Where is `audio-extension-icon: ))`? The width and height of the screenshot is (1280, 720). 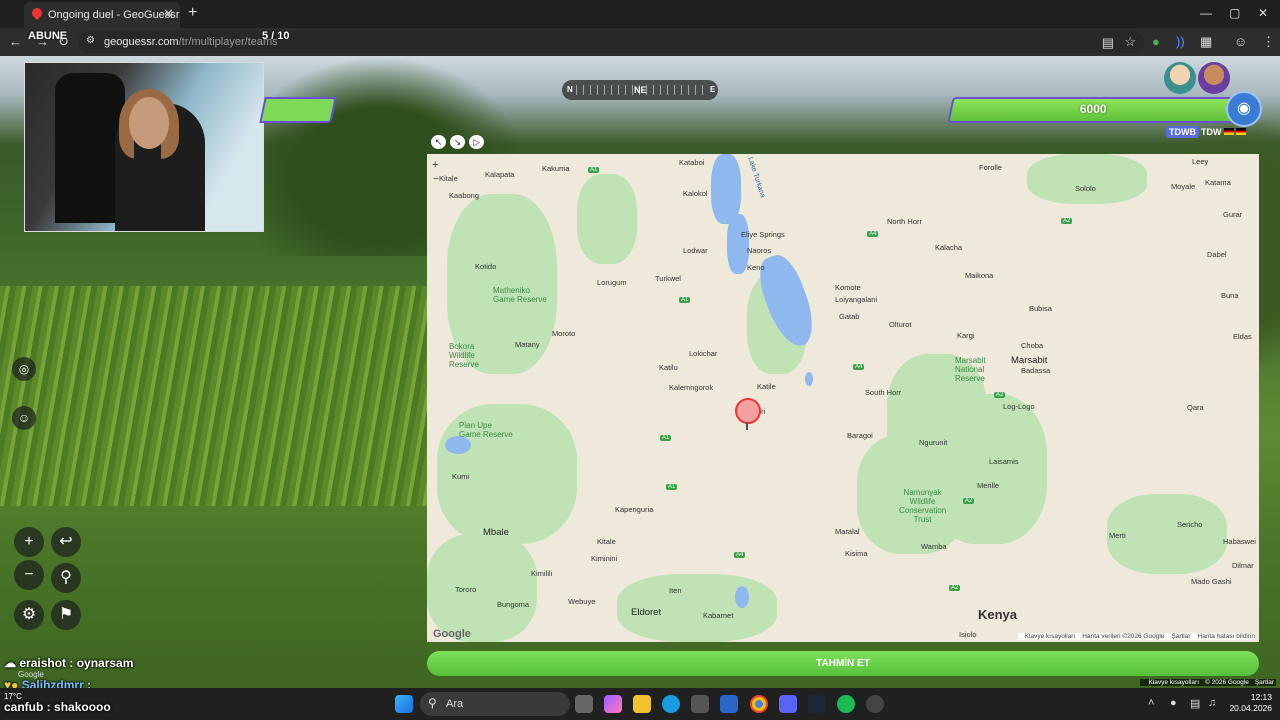
audio-extension-icon: )) is located at coordinates (1180, 41).